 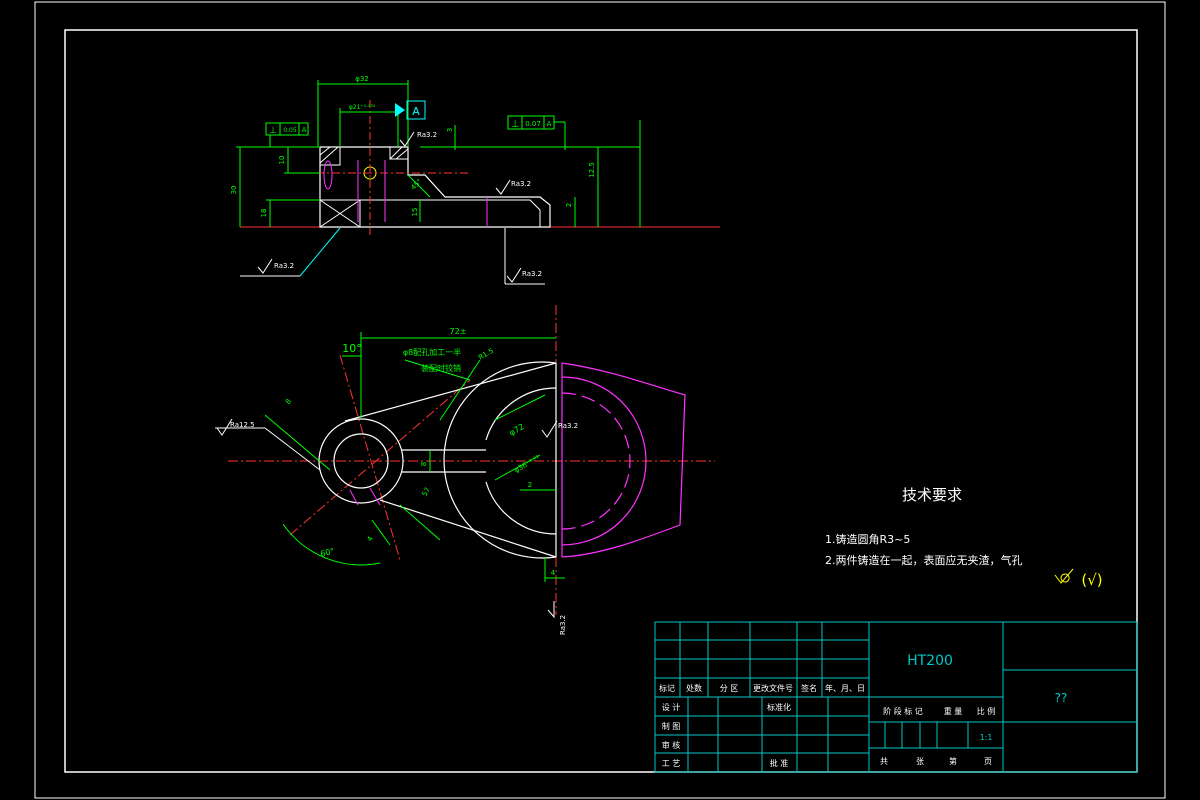 I want to click on roughness-top-2: Ra3.2, so click(x=513, y=187).